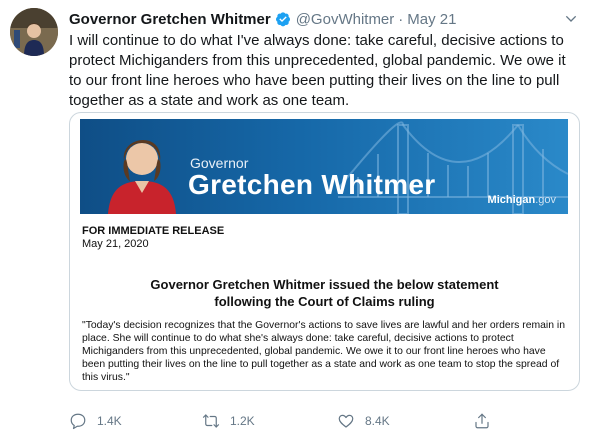 This screenshot has height=441, width=591. Describe the element at coordinates (346, 421) in the screenshot. I see `heart-icon` at that location.